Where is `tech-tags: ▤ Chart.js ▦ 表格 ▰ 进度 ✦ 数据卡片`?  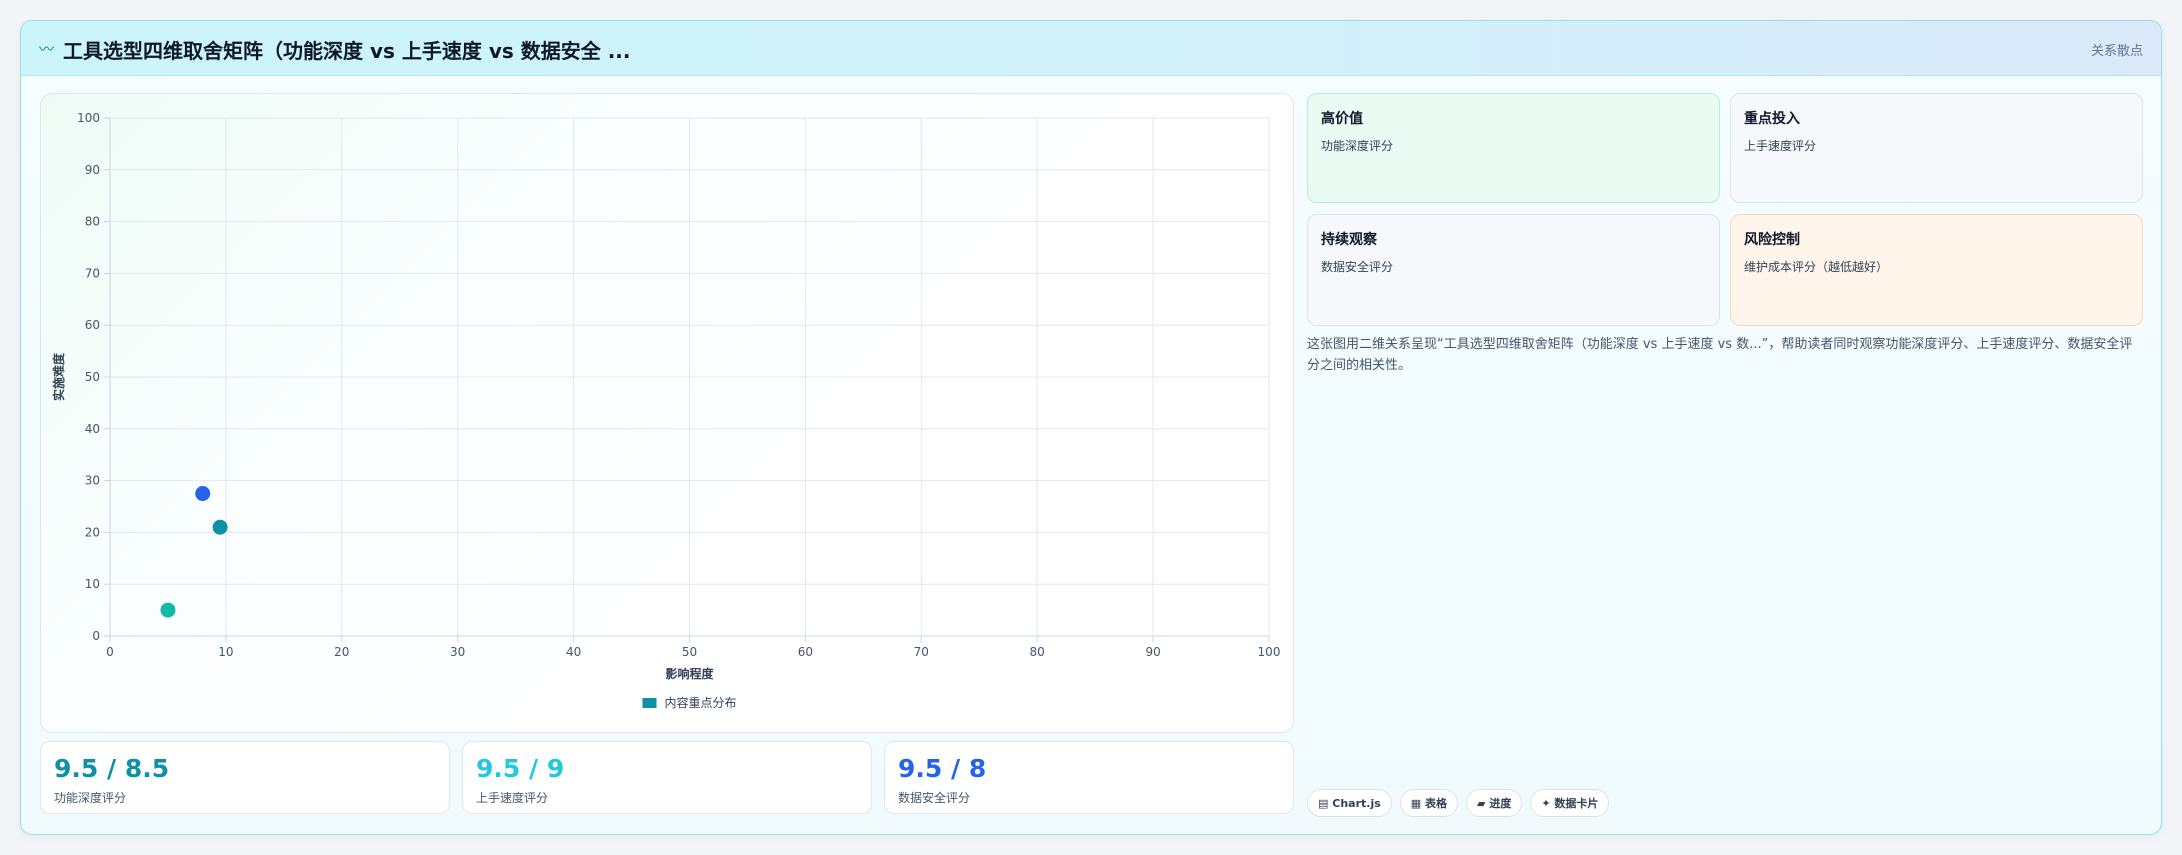 tech-tags: ▤ Chart.js ▦ 表格 ▰ 进度 ✦ 数据卡片 is located at coordinates (1458, 803).